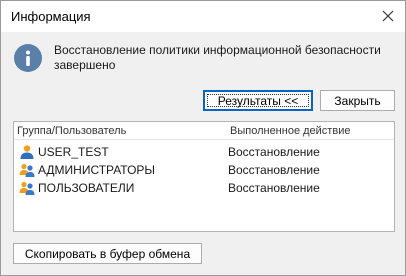 The height and width of the screenshot is (276, 406). What do you see at coordinates (204, 152) in the screenshot?
I see `table-row: USER_TEST Восстановление` at bounding box center [204, 152].